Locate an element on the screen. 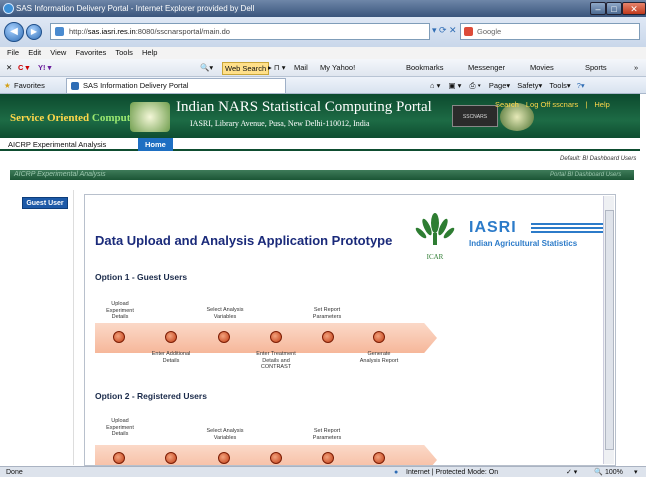 The image size is (646, 478). option2-flow-arrow is located at coordinates (266, 455).